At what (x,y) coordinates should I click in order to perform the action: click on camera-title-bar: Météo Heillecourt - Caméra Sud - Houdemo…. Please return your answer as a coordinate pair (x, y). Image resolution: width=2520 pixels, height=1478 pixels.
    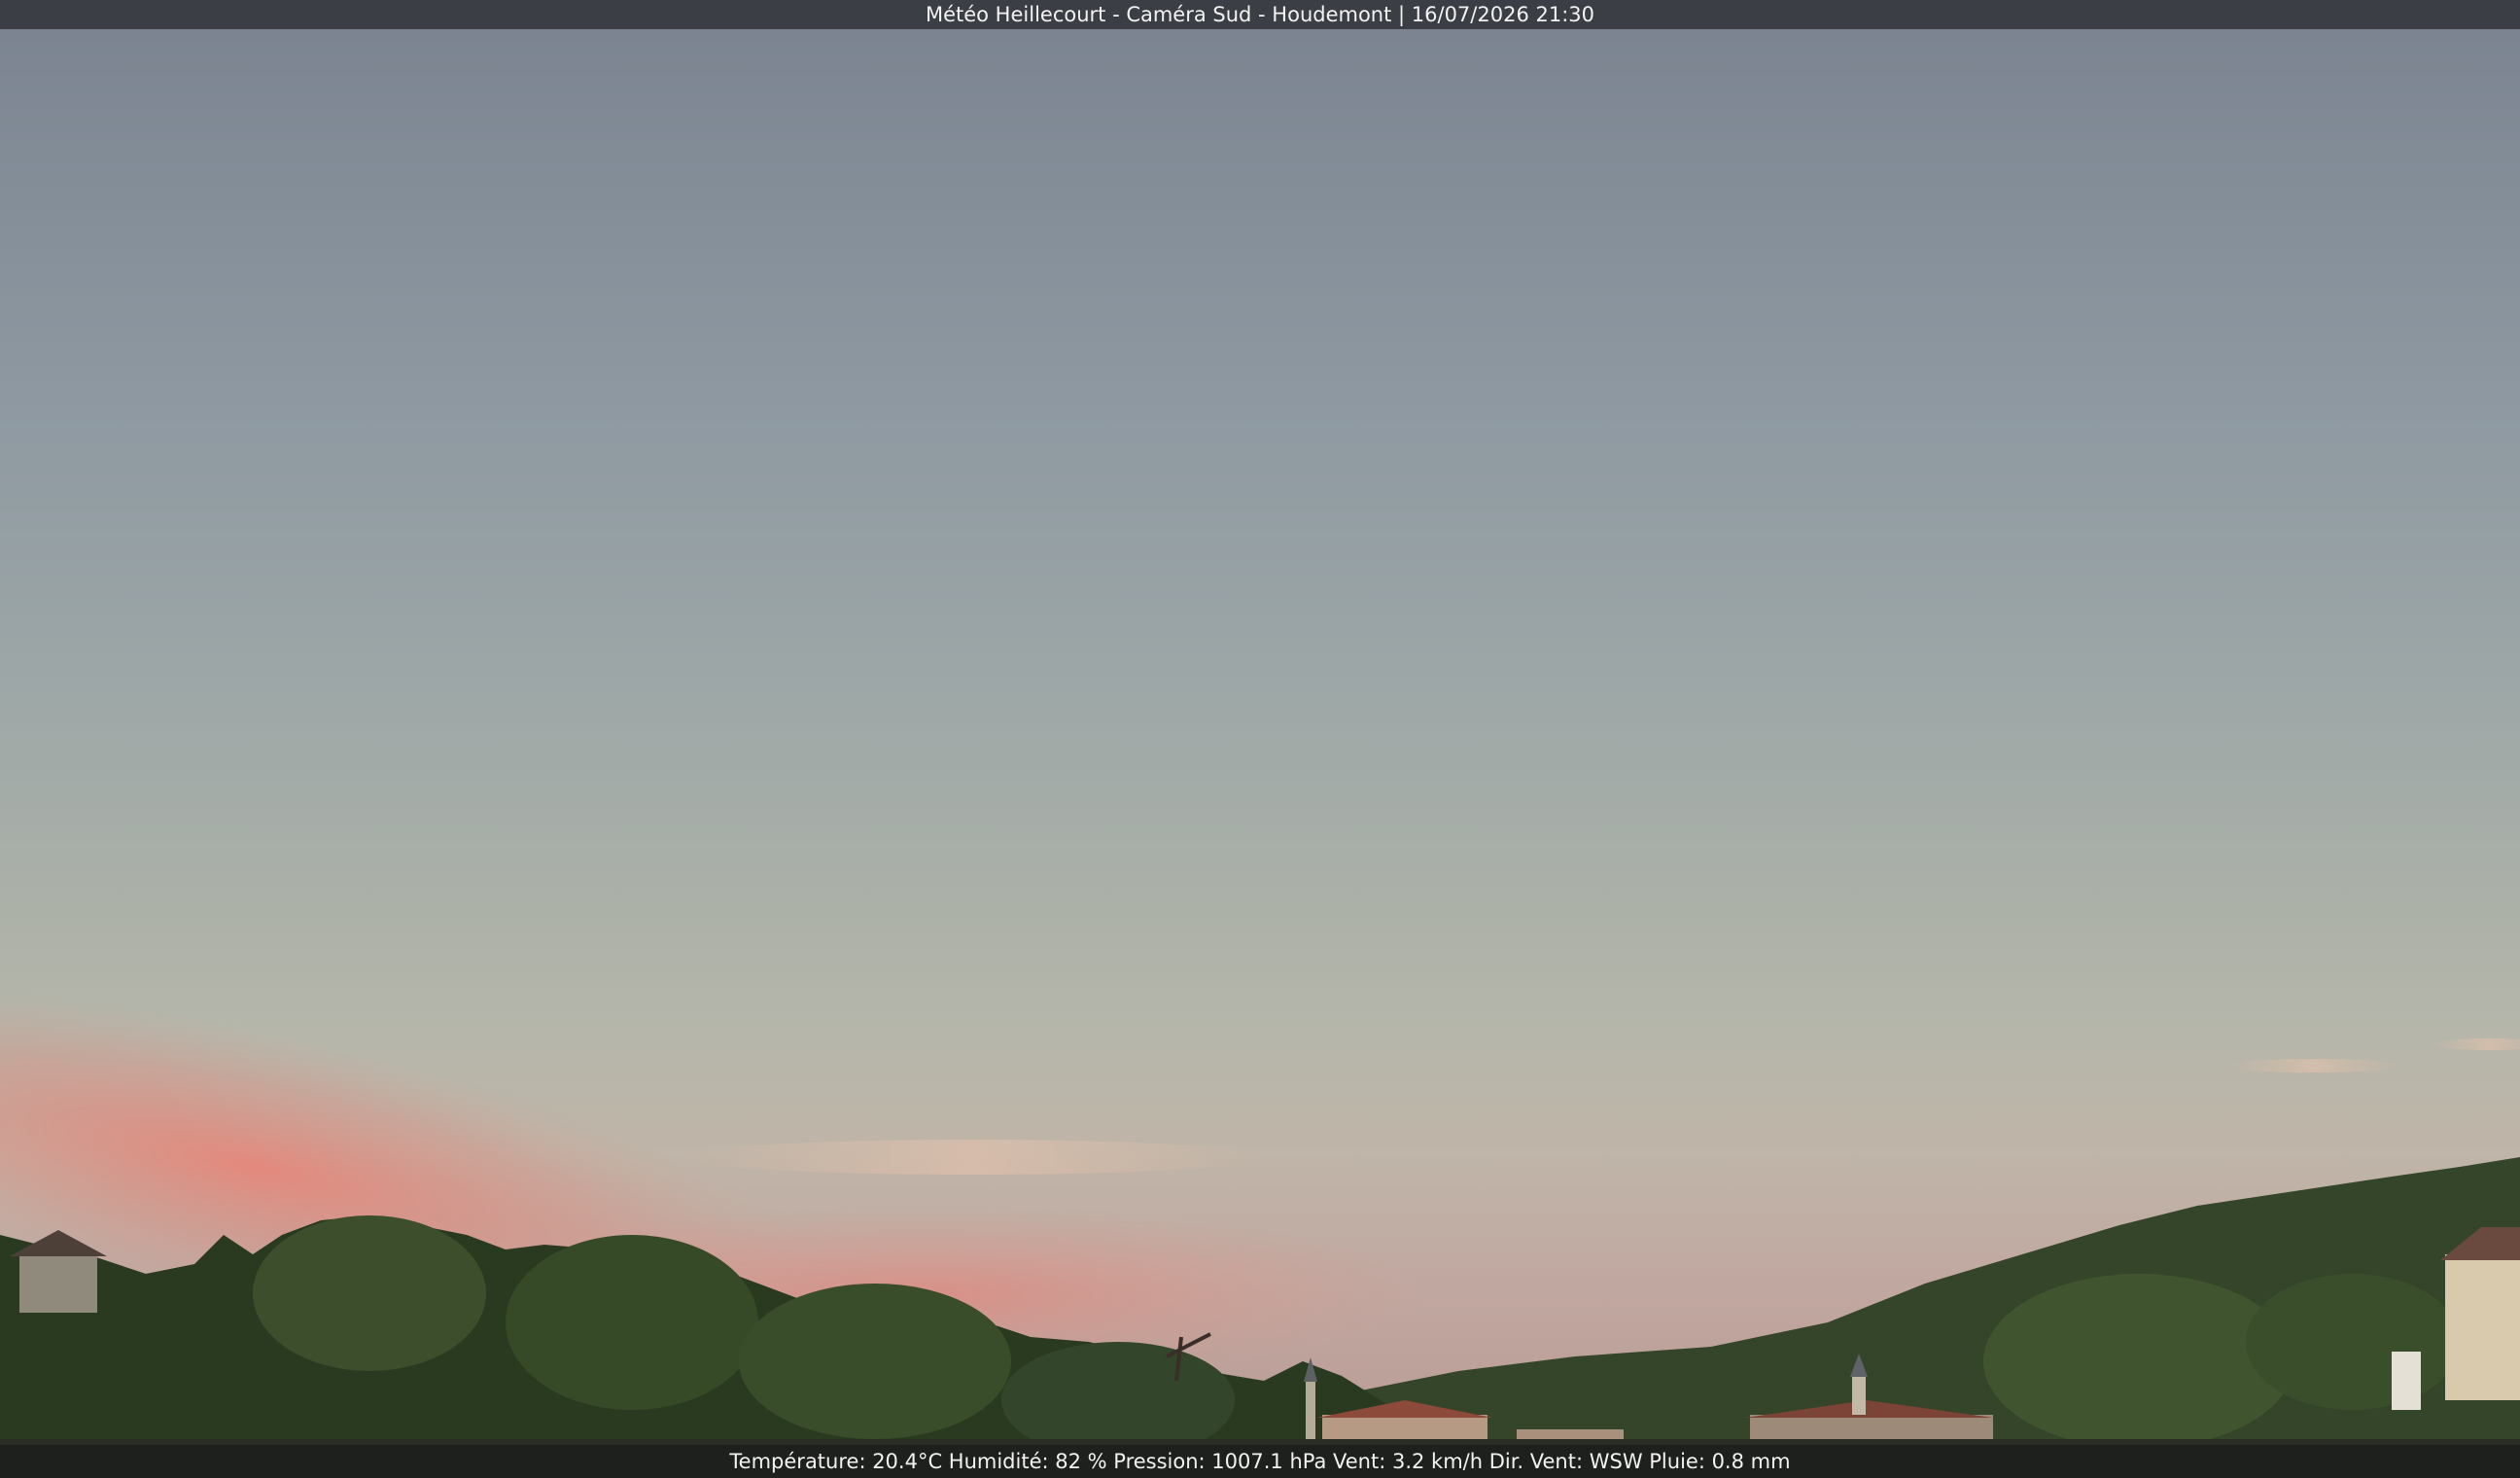
    Looking at the image, I should click on (1260, 14).